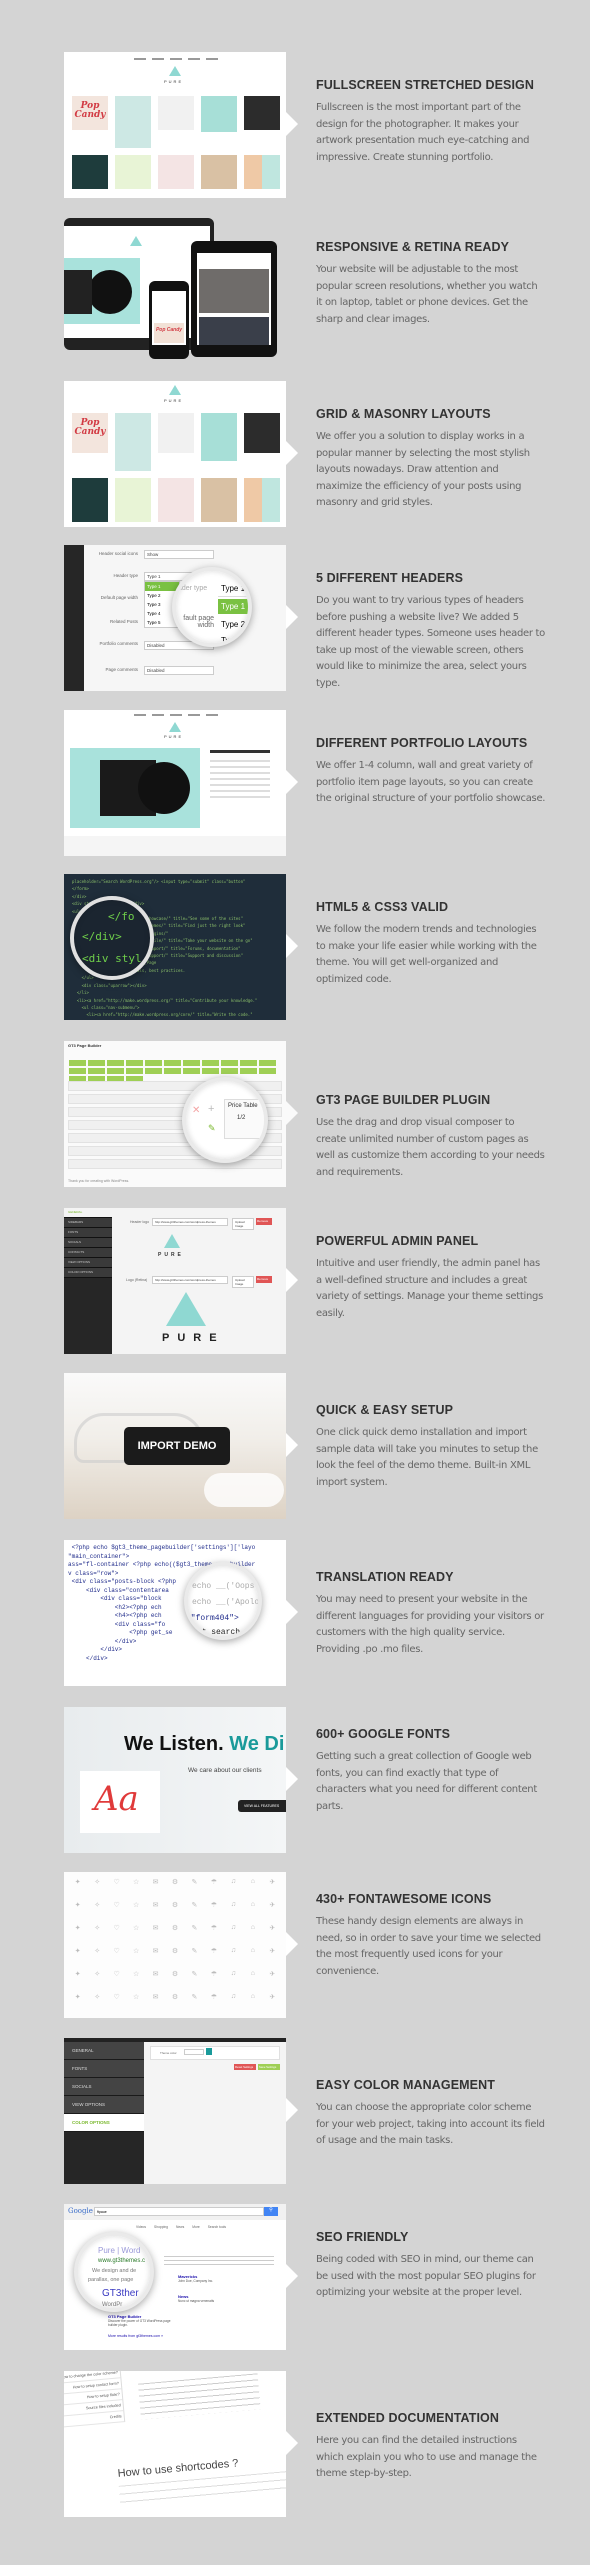  I want to click on fontawesome-icon: ✈, so click(272, 1928).